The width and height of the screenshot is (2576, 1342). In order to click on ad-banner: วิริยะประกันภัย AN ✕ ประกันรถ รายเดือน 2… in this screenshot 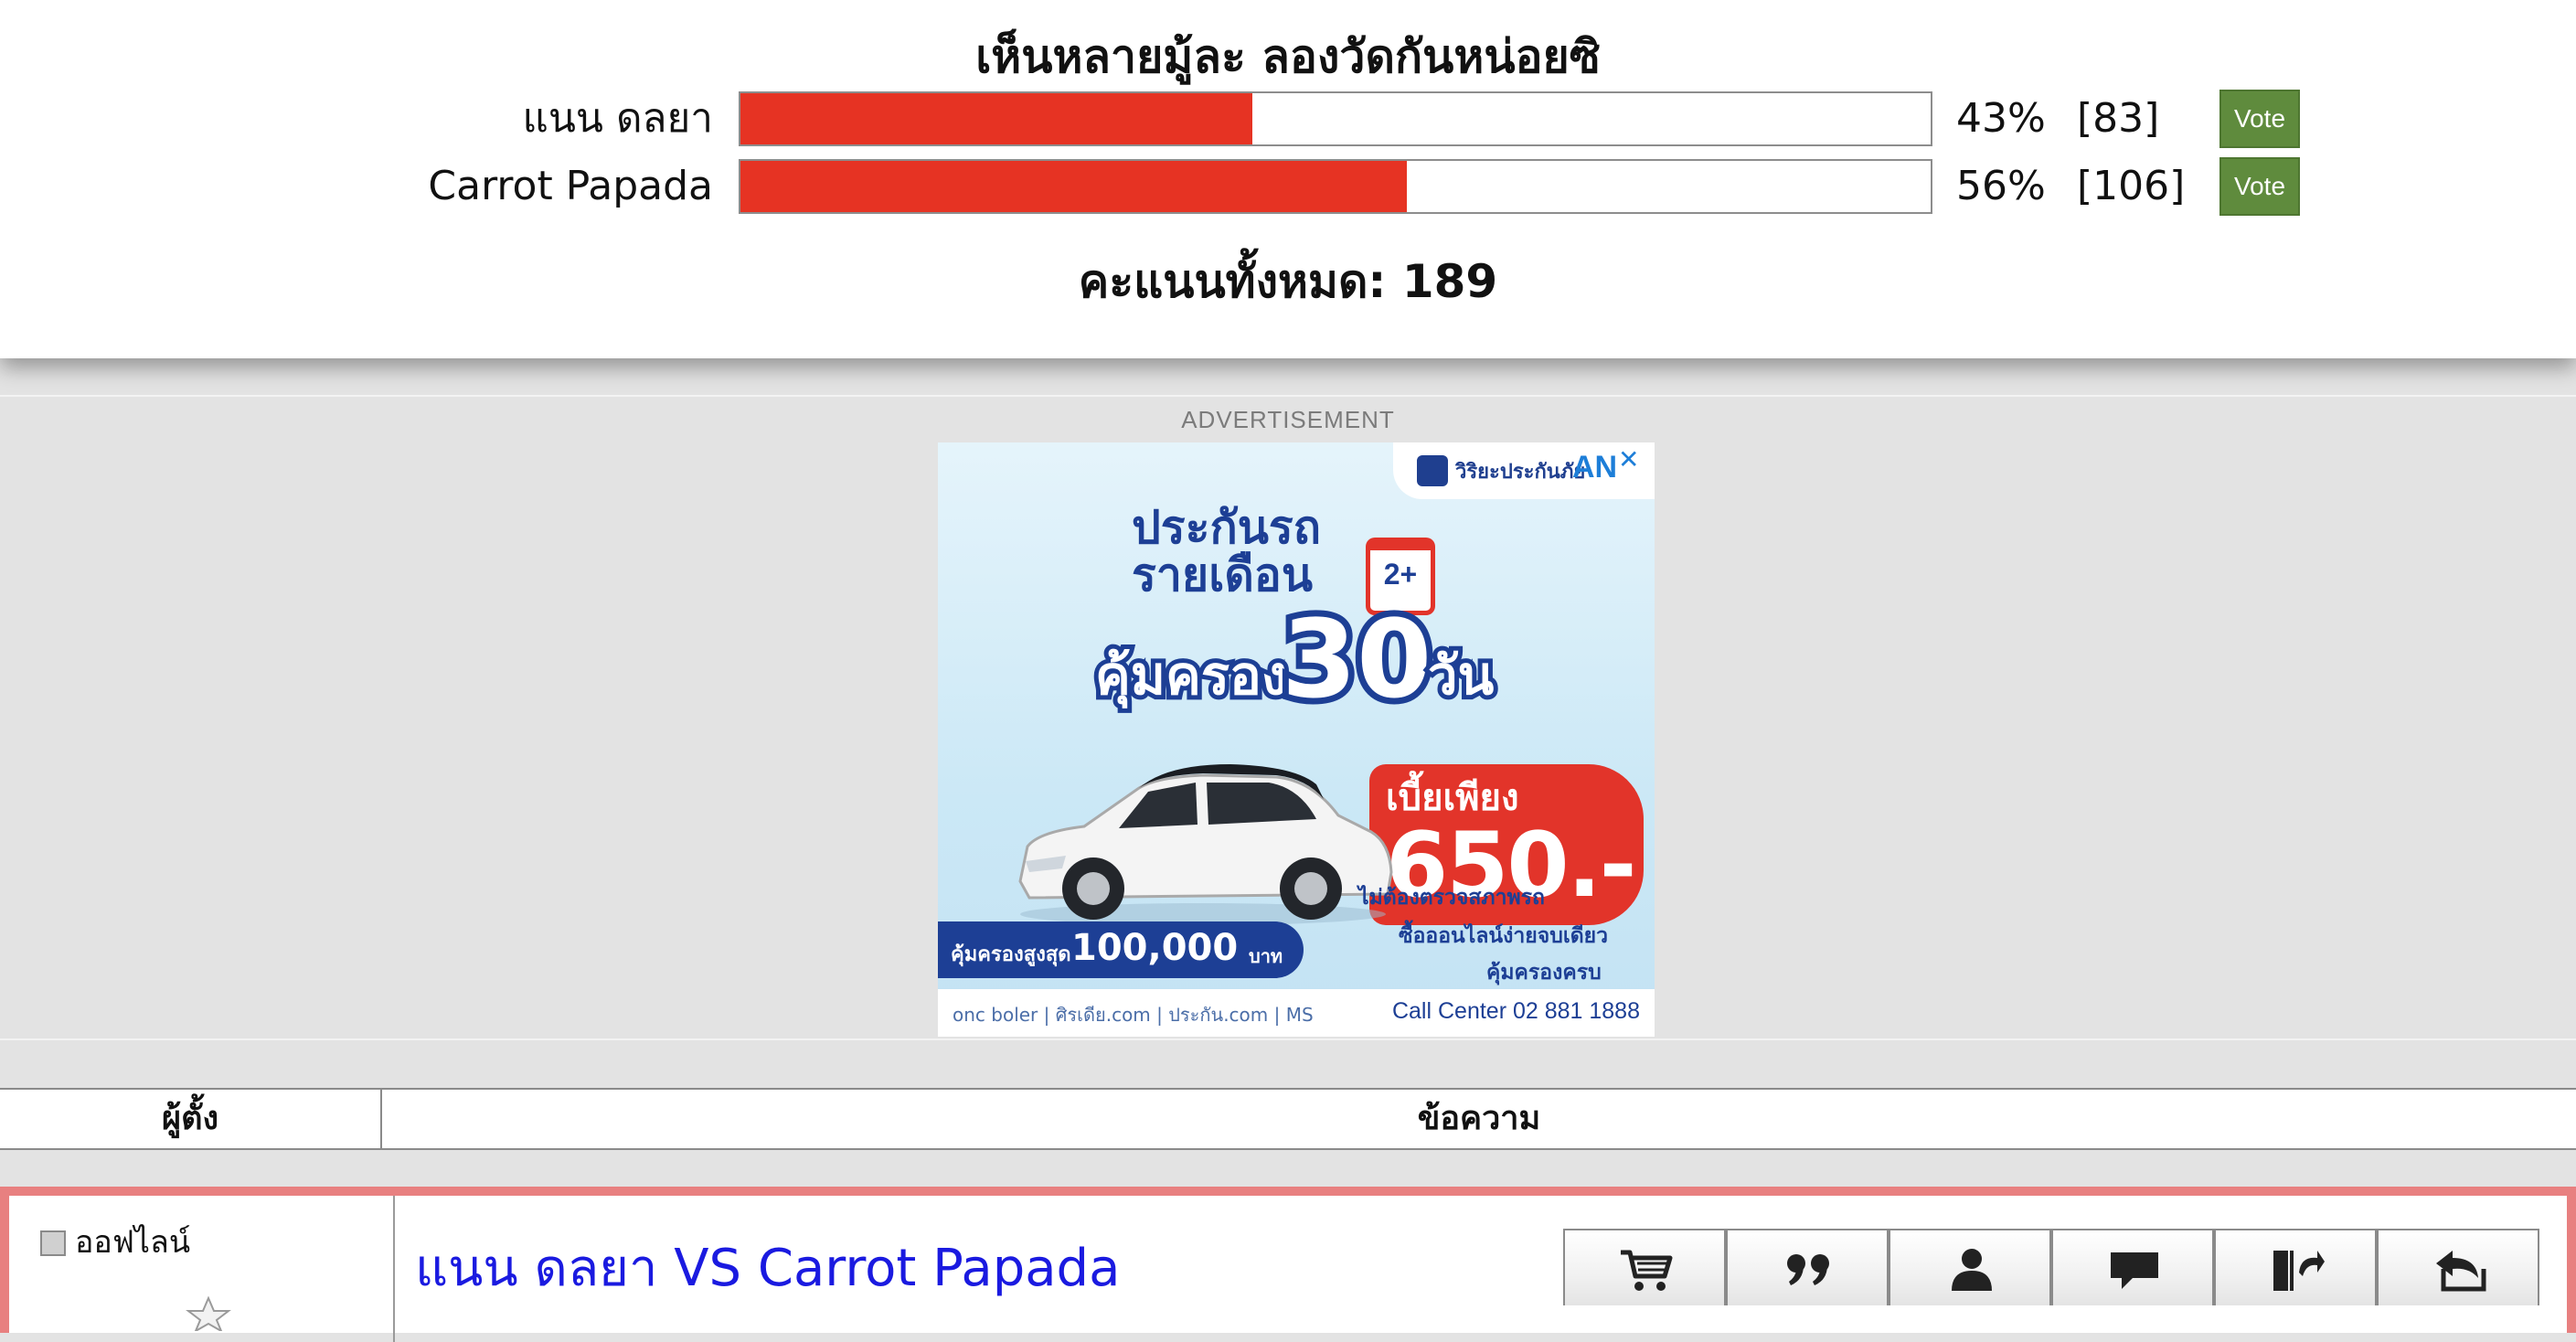, I will do `click(1296, 739)`.